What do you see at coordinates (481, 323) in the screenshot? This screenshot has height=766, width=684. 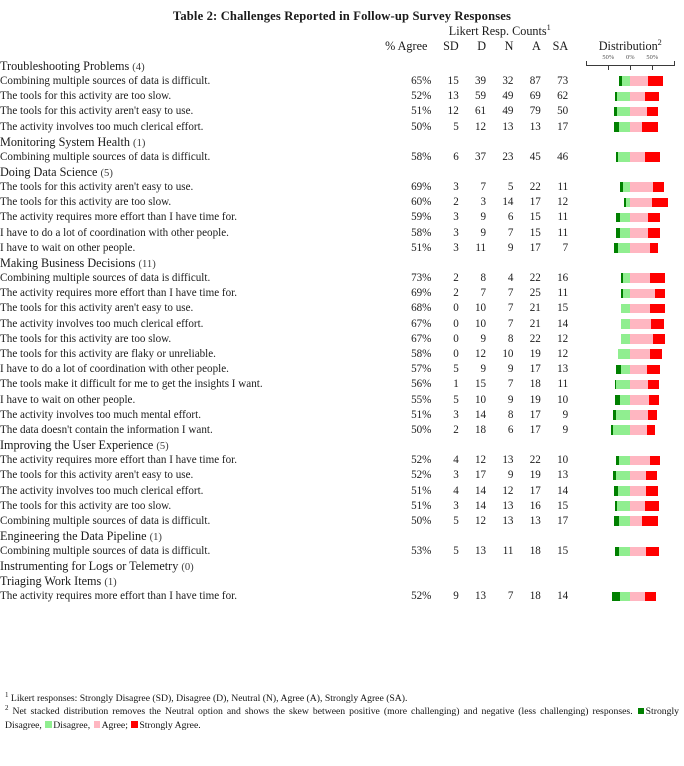 I see `cell-d: 10` at bounding box center [481, 323].